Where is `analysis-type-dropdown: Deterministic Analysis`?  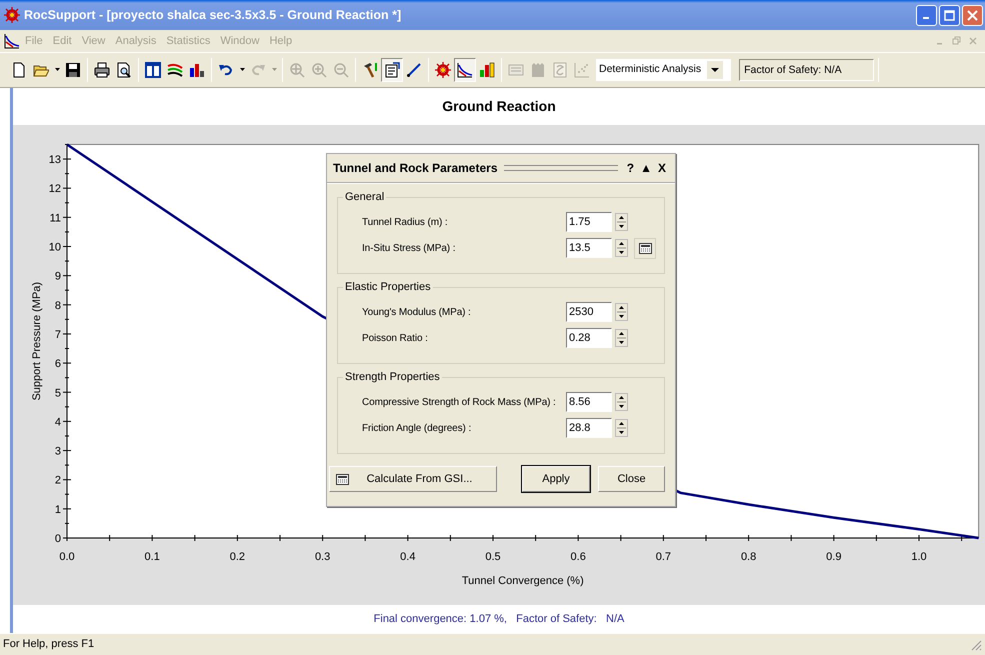
analysis-type-dropdown: Deterministic Analysis is located at coordinates (664, 70).